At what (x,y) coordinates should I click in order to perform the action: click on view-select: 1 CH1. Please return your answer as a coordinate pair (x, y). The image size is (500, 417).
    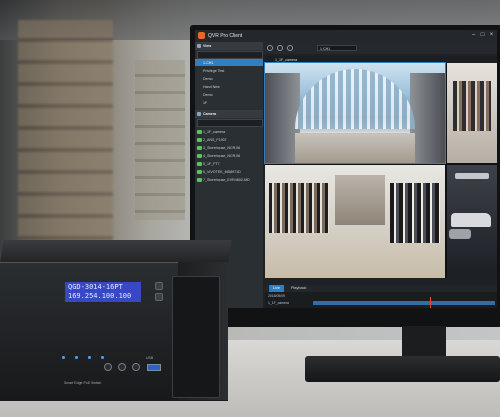
    Looking at the image, I should click on (337, 48).